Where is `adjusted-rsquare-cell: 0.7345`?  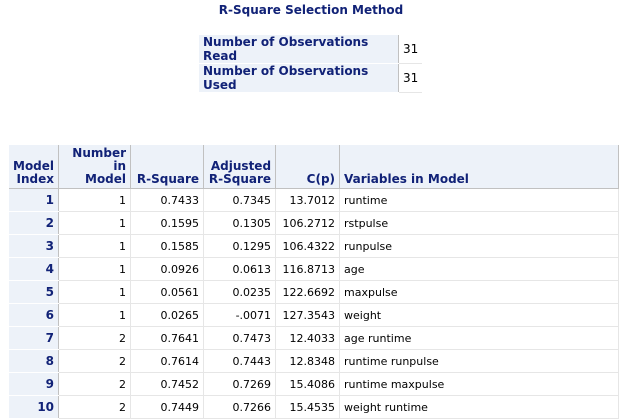 adjusted-rsquare-cell: 0.7345 is located at coordinates (240, 200).